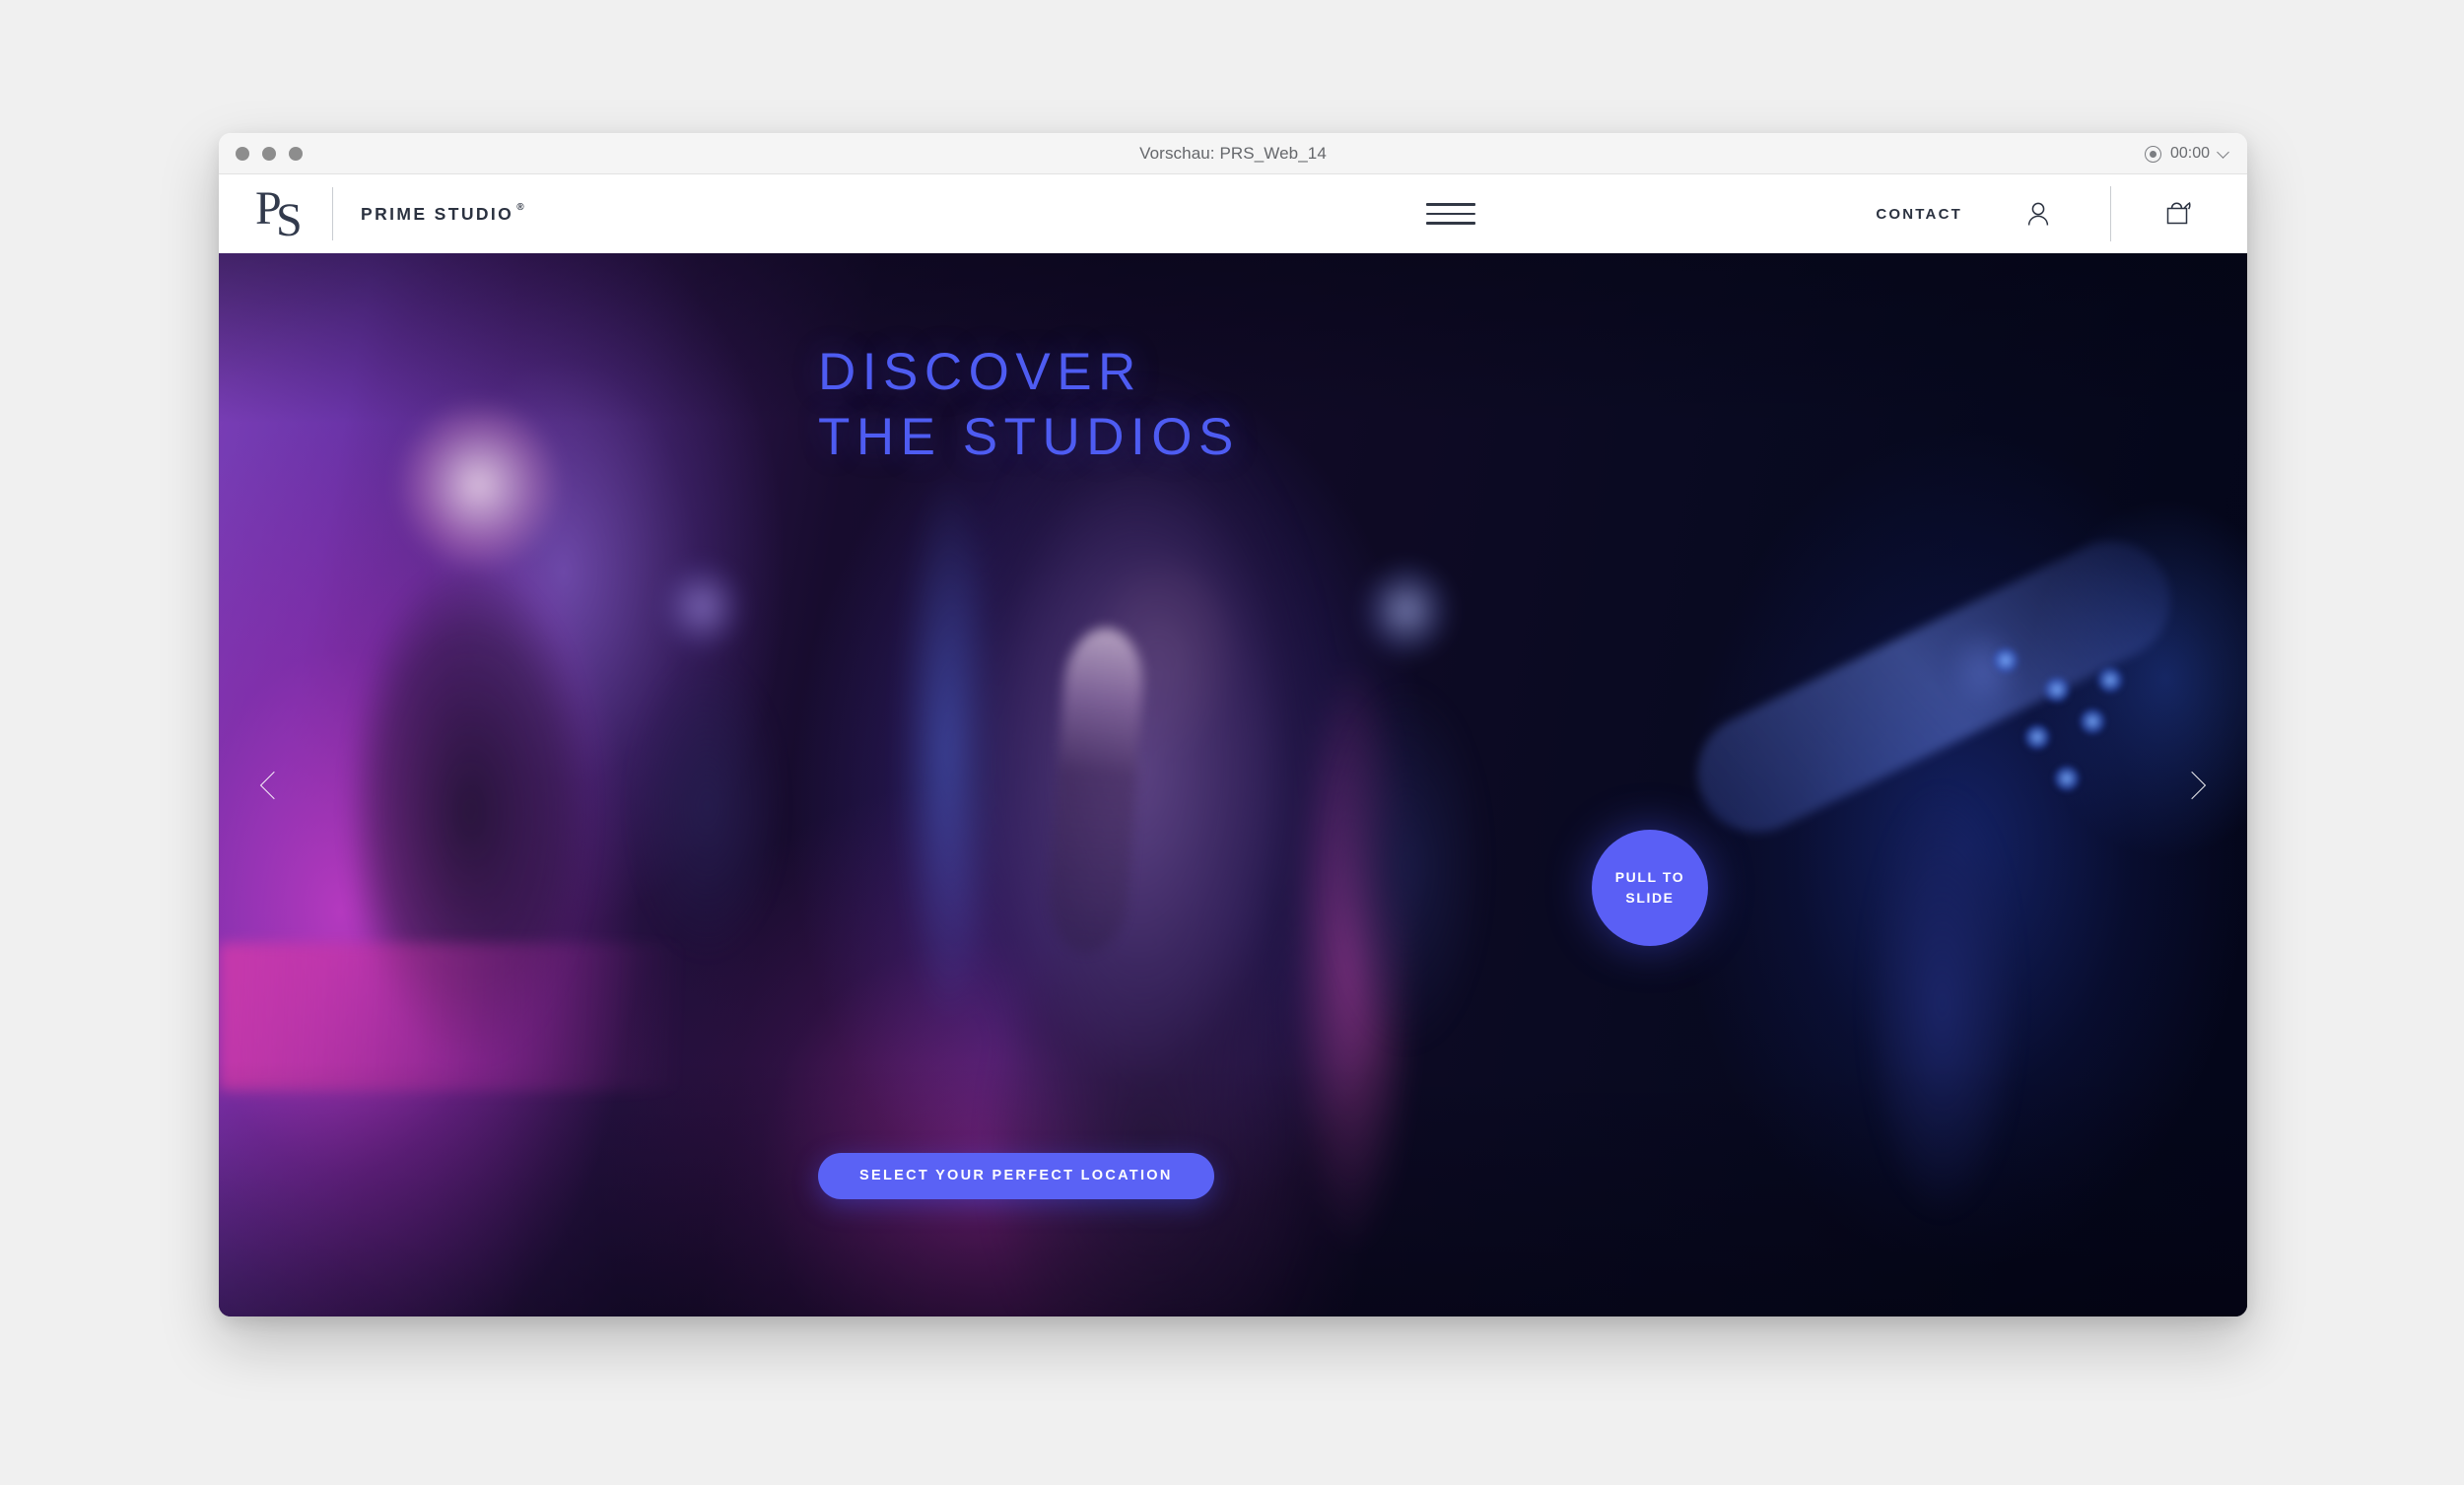  What do you see at coordinates (1919, 214) in the screenshot?
I see `nav-item-contact: CONTACT` at bounding box center [1919, 214].